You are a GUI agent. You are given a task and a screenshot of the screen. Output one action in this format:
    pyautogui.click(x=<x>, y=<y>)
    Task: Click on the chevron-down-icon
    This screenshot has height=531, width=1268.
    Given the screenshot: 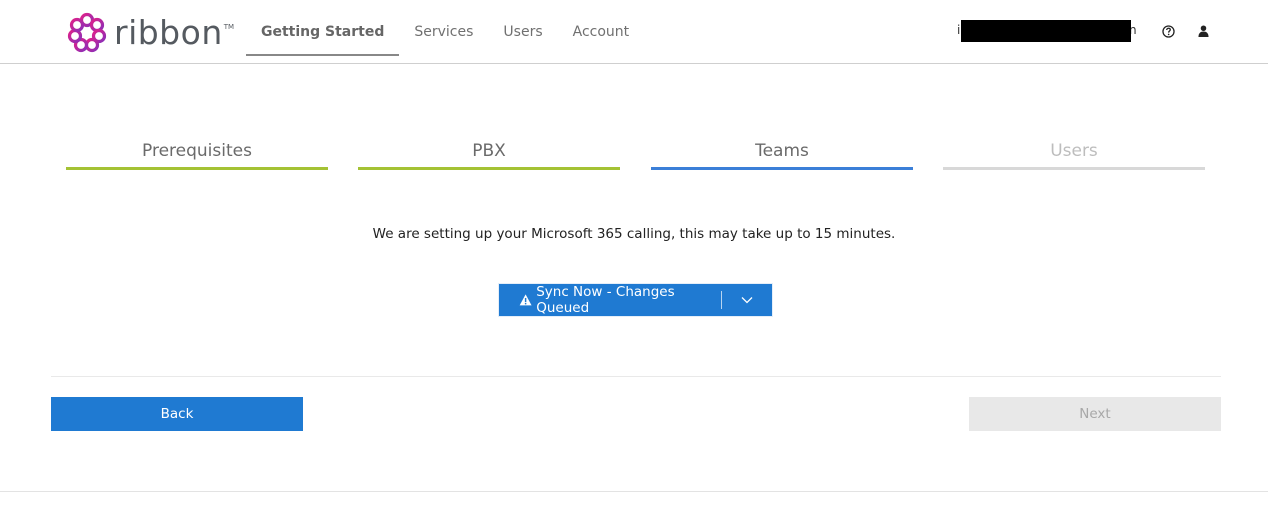 What is the action you would take?
    pyautogui.click(x=747, y=300)
    